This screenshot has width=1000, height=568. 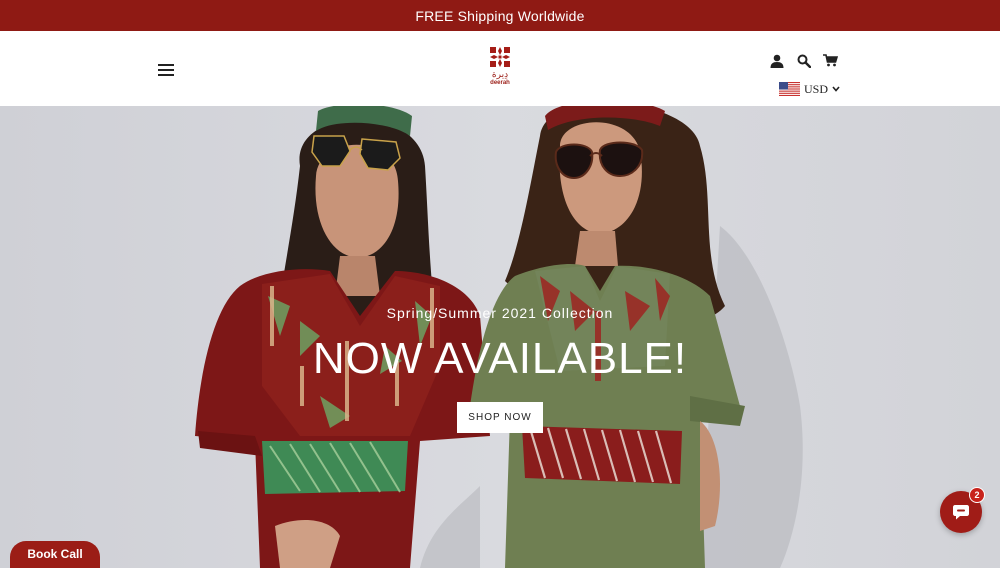 I want to click on shop-now-button: SHOP NOW, so click(x=500, y=417).